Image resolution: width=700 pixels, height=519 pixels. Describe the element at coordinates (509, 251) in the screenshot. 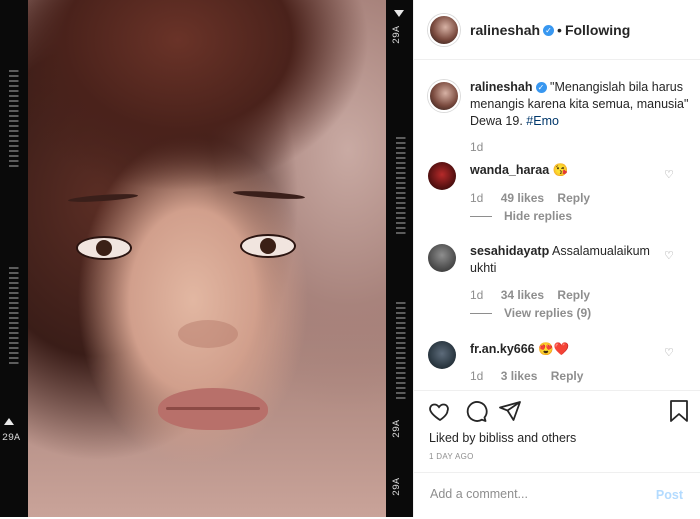

I see `comment-username: sesahidayatp` at that location.